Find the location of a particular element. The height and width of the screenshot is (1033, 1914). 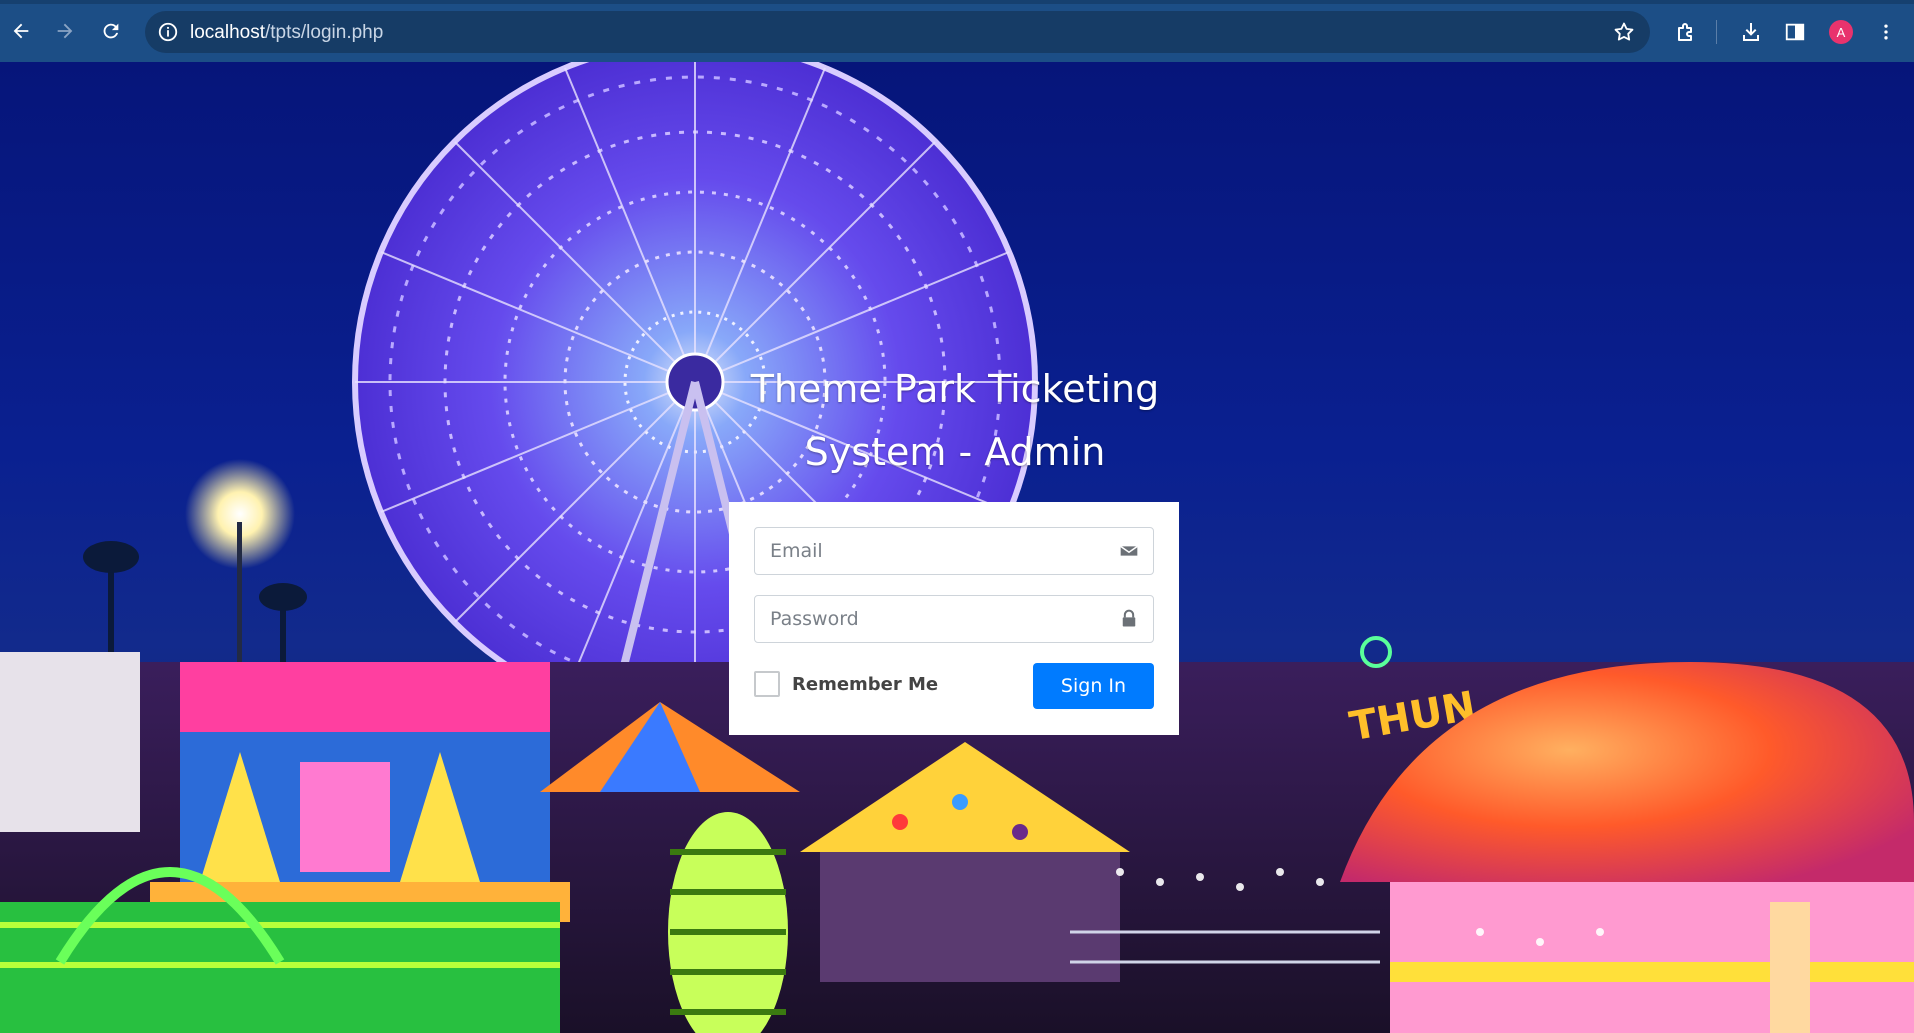

envelope-icon is located at coordinates (1129, 550).